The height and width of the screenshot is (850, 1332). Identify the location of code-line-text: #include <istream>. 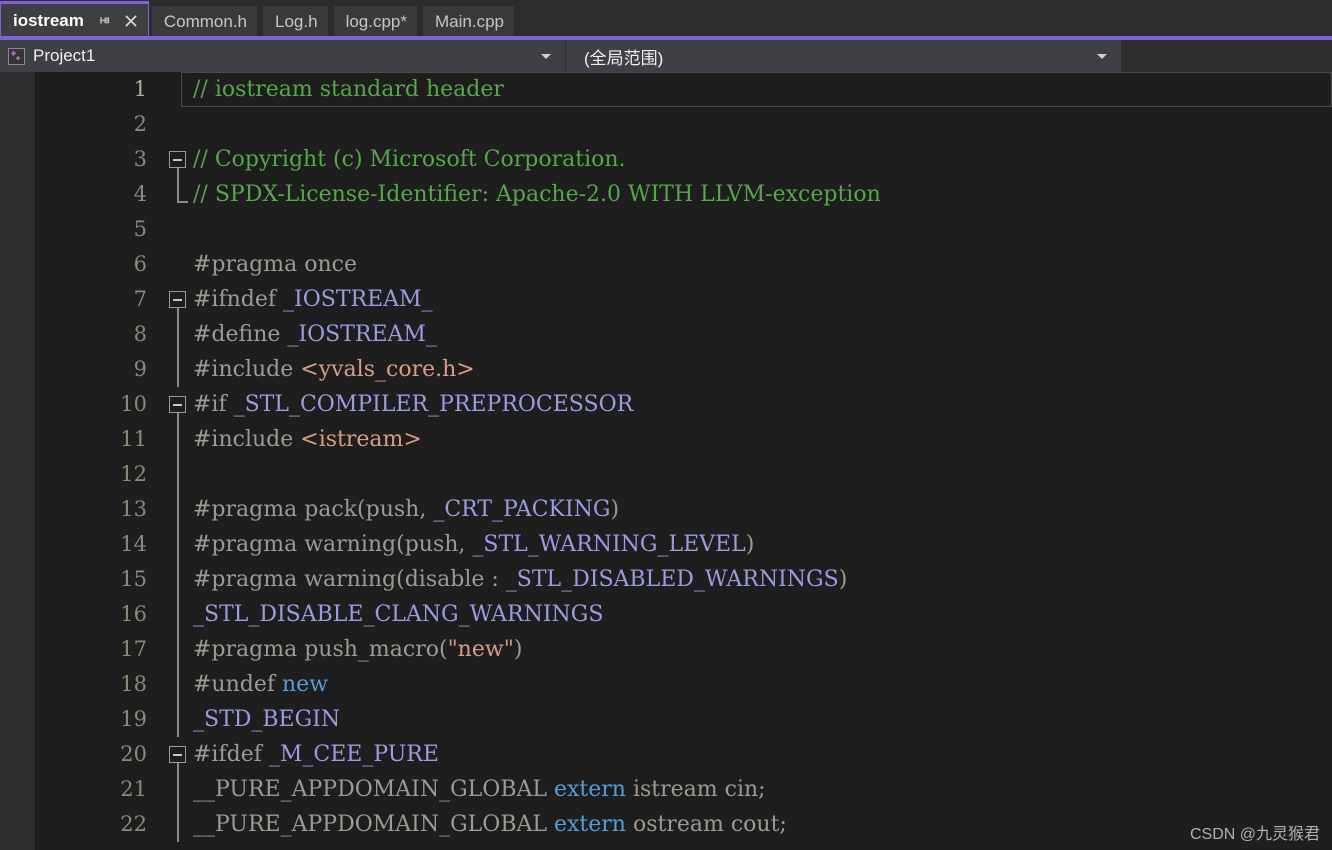
(762, 439).